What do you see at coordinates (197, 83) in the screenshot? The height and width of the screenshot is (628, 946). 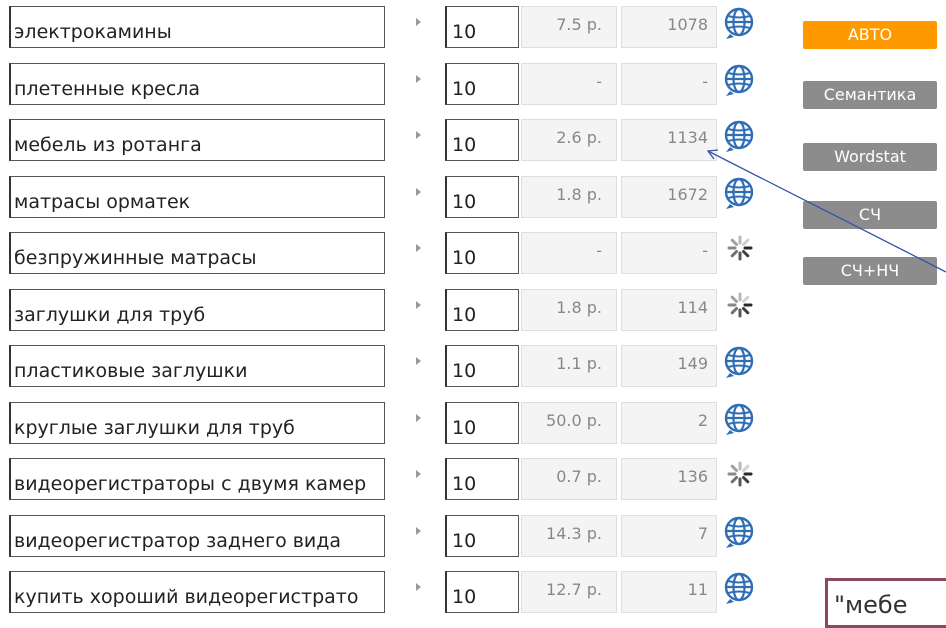 I see `keyword-input: плетенные кресла` at bounding box center [197, 83].